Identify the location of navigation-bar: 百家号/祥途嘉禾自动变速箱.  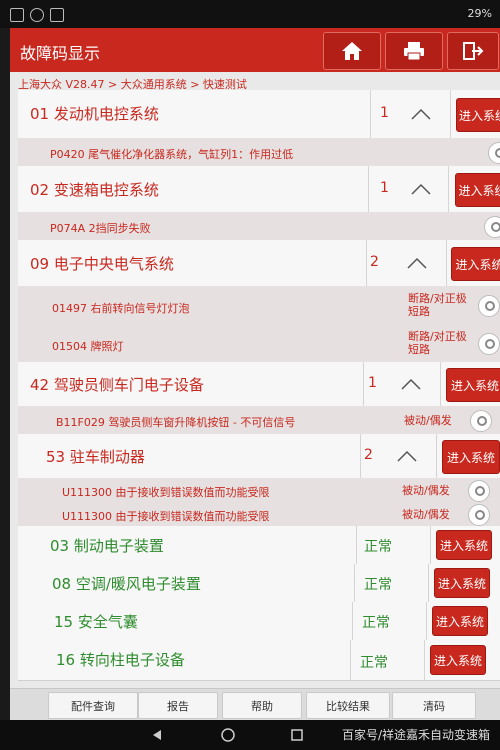
(250, 735).